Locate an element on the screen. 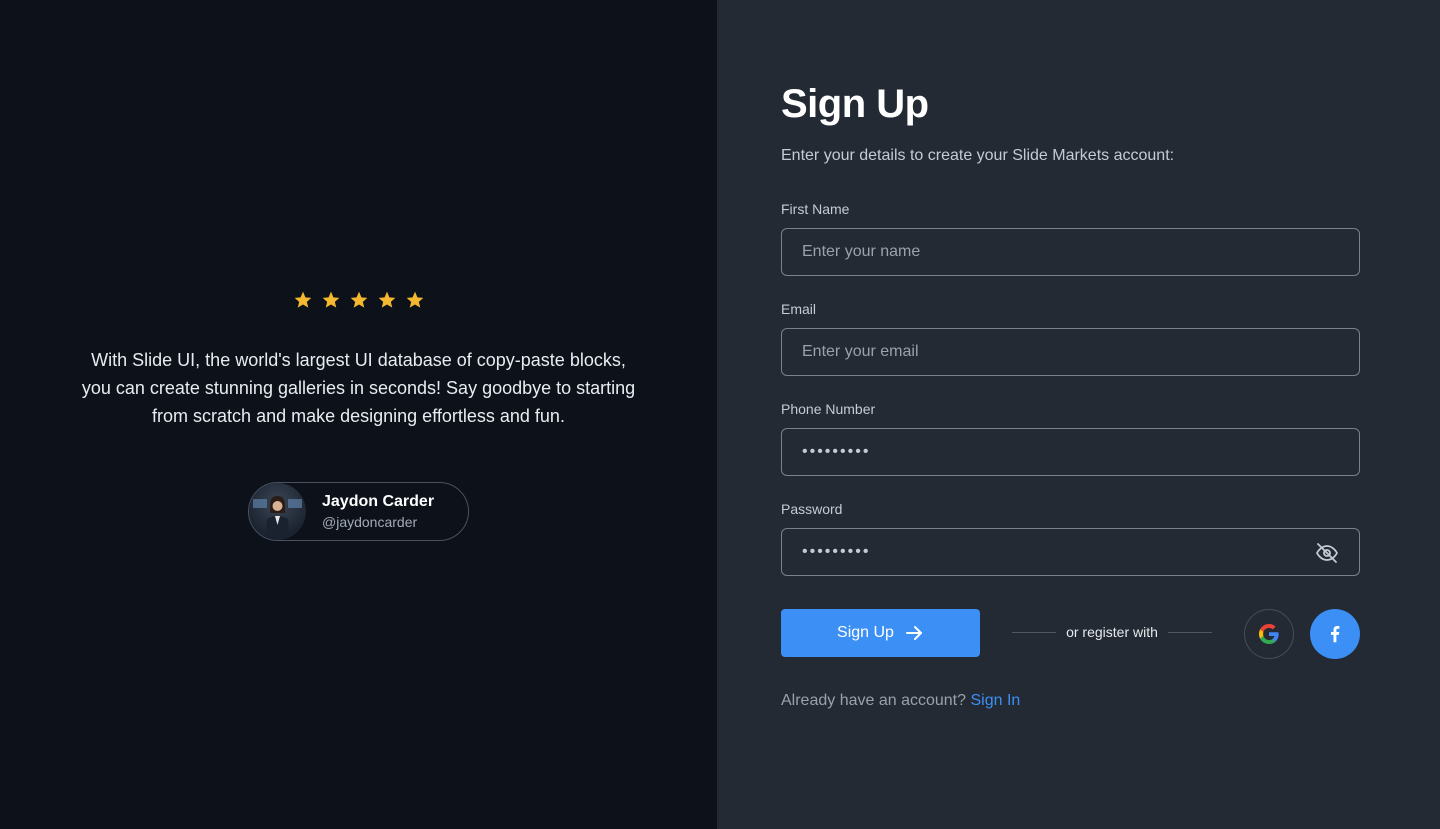  email-label: Email is located at coordinates (799, 309).